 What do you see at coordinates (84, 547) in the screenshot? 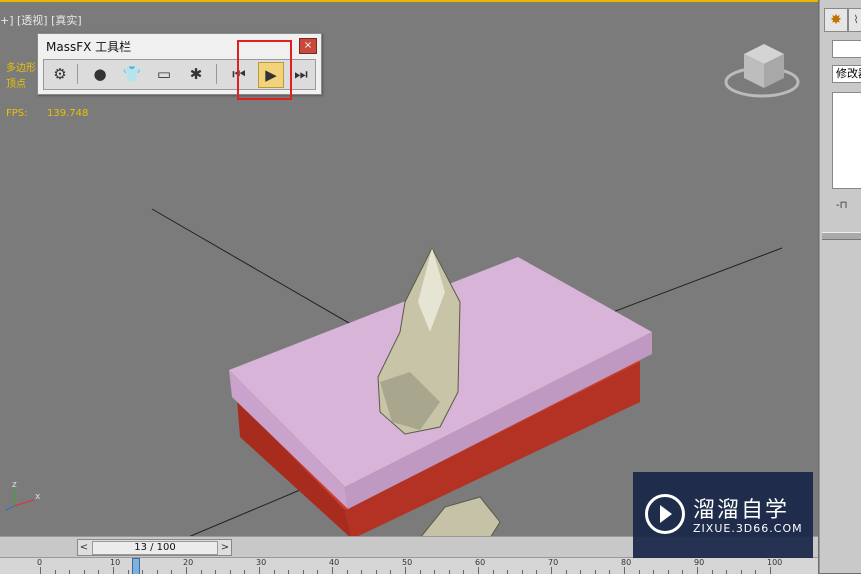
I see `prev-frame-button: <` at bounding box center [84, 547].